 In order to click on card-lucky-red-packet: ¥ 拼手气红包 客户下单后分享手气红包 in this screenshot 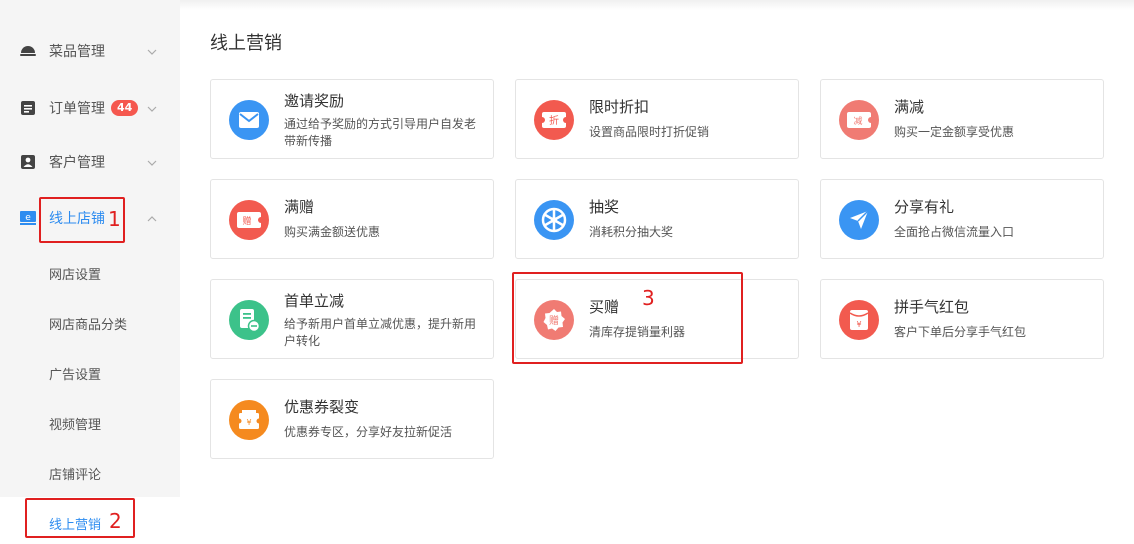, I will do `click(962, 319)`.